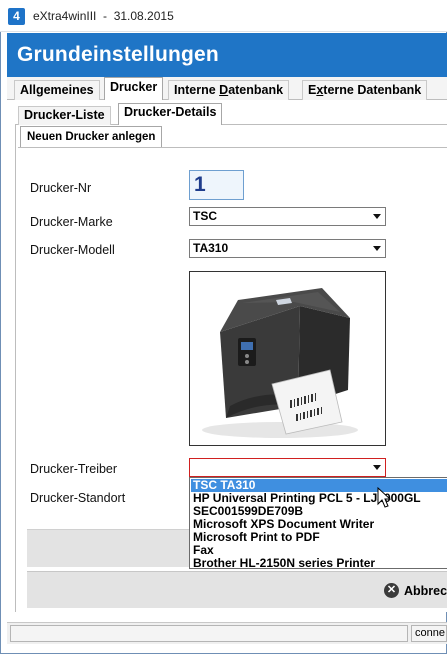  Describe the element at coordinates (78, 498) in the screenshot. I see `drucker-standort-label: Drucker-Standort` at that location.